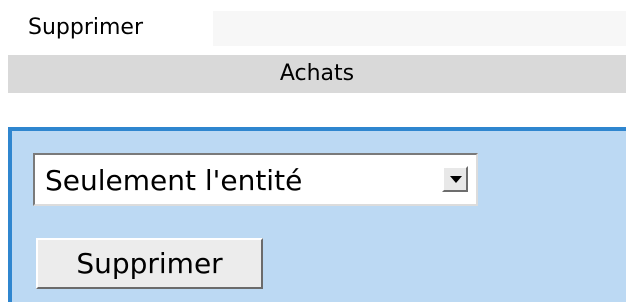 This screenshot has height=302, width=626. What do you see at coordinates (317, 74) in the screenshot?
I see `section-header: Achats` at bounding box center [317, 74].